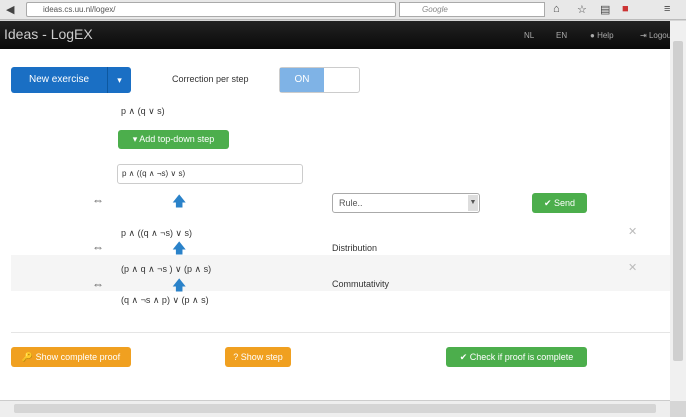 The image size is (686, 417). I want to click on correction-toggle: ON, so click(319, 80).